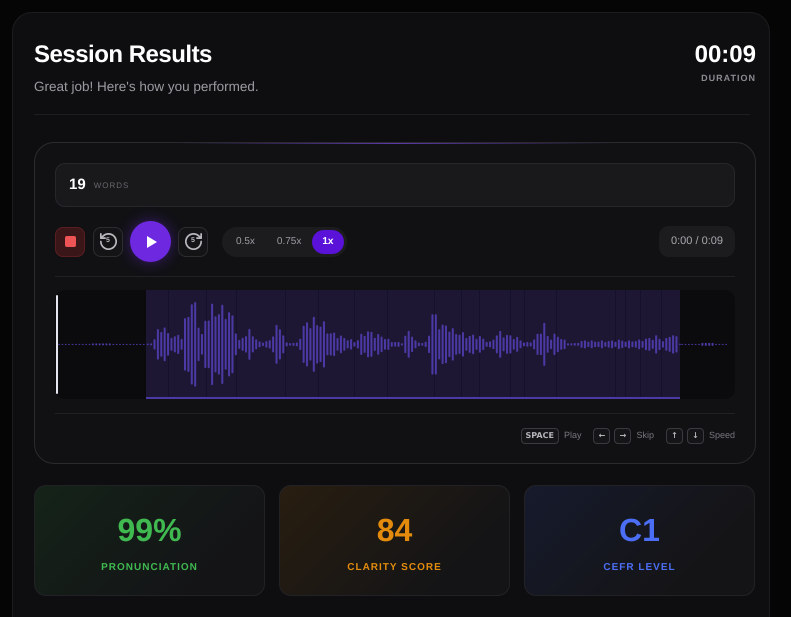 Image resolution: width=791 pixels, height=617 pixels. I want to click on stat-label: PRONUNCIATION, so click(149, 567).